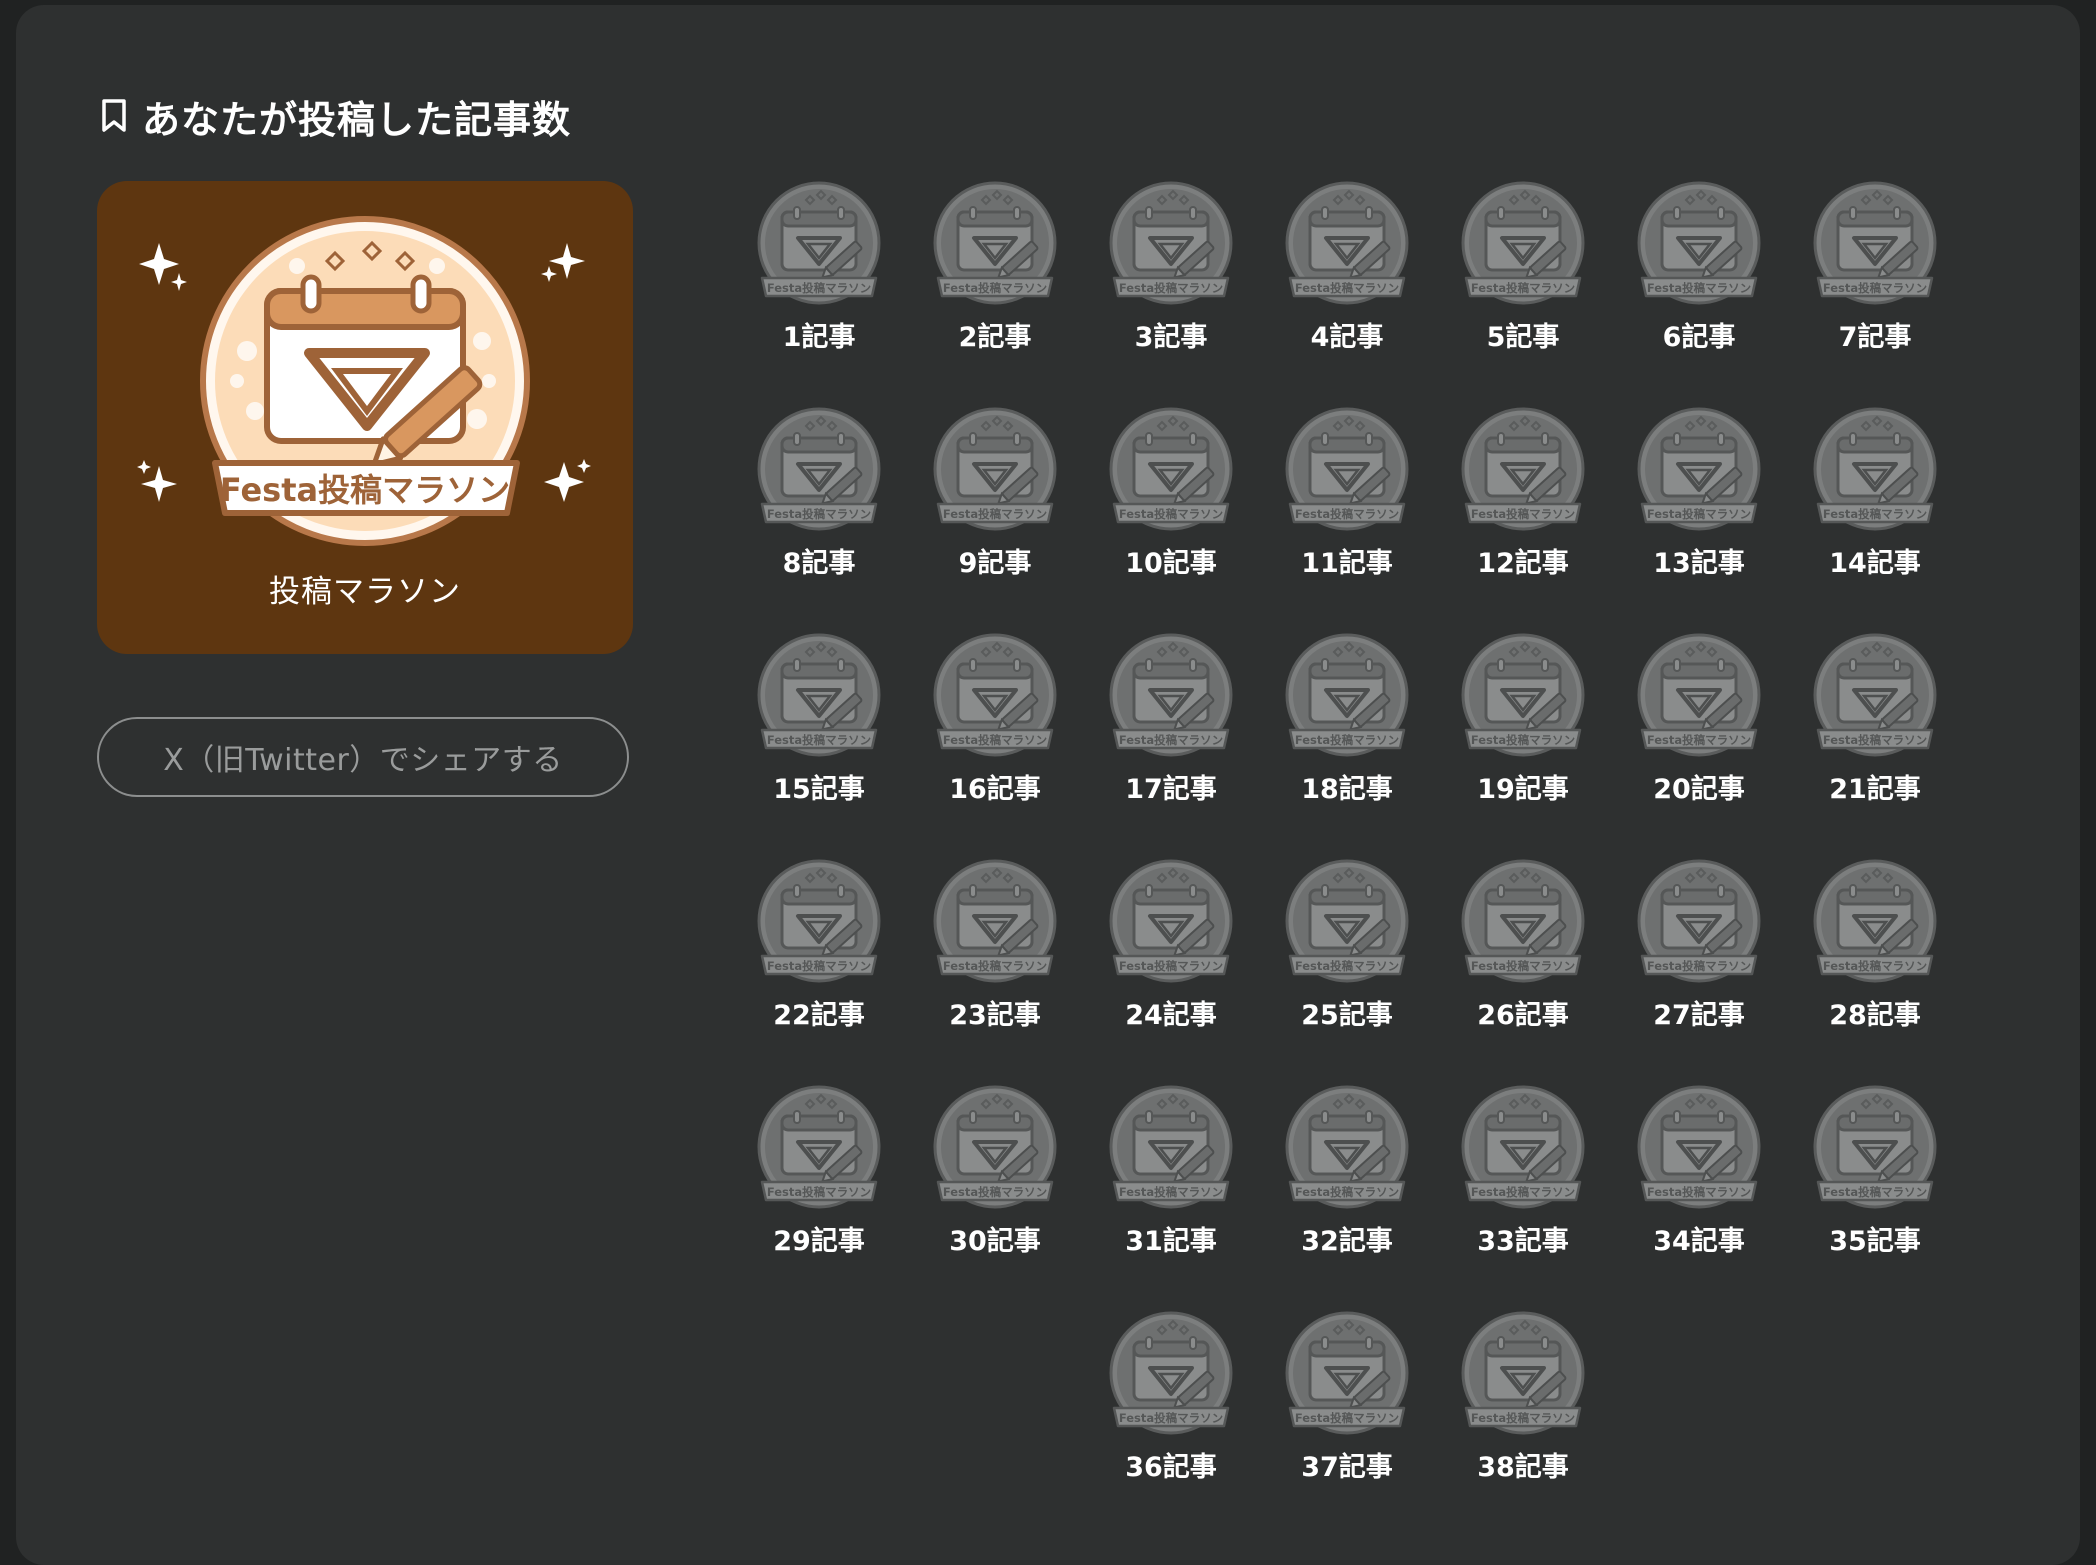  I want to click on badge-count-label: 2記事, so click(995, 337).